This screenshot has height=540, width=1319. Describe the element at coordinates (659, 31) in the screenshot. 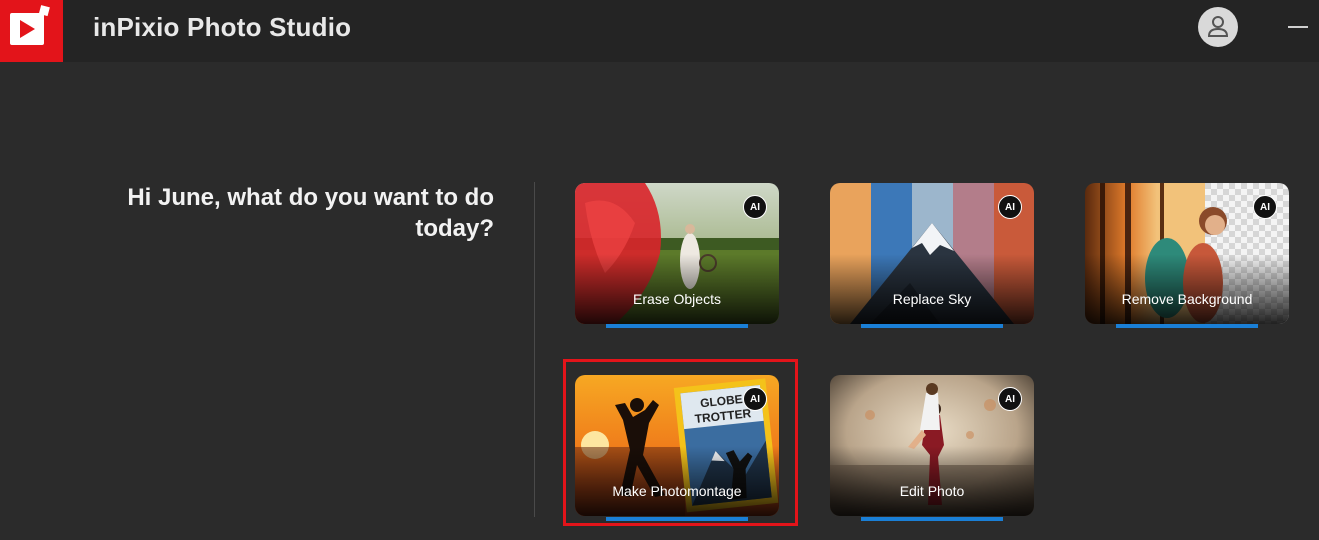

I see `title-bar: inPixio Photo Studio` at that location.